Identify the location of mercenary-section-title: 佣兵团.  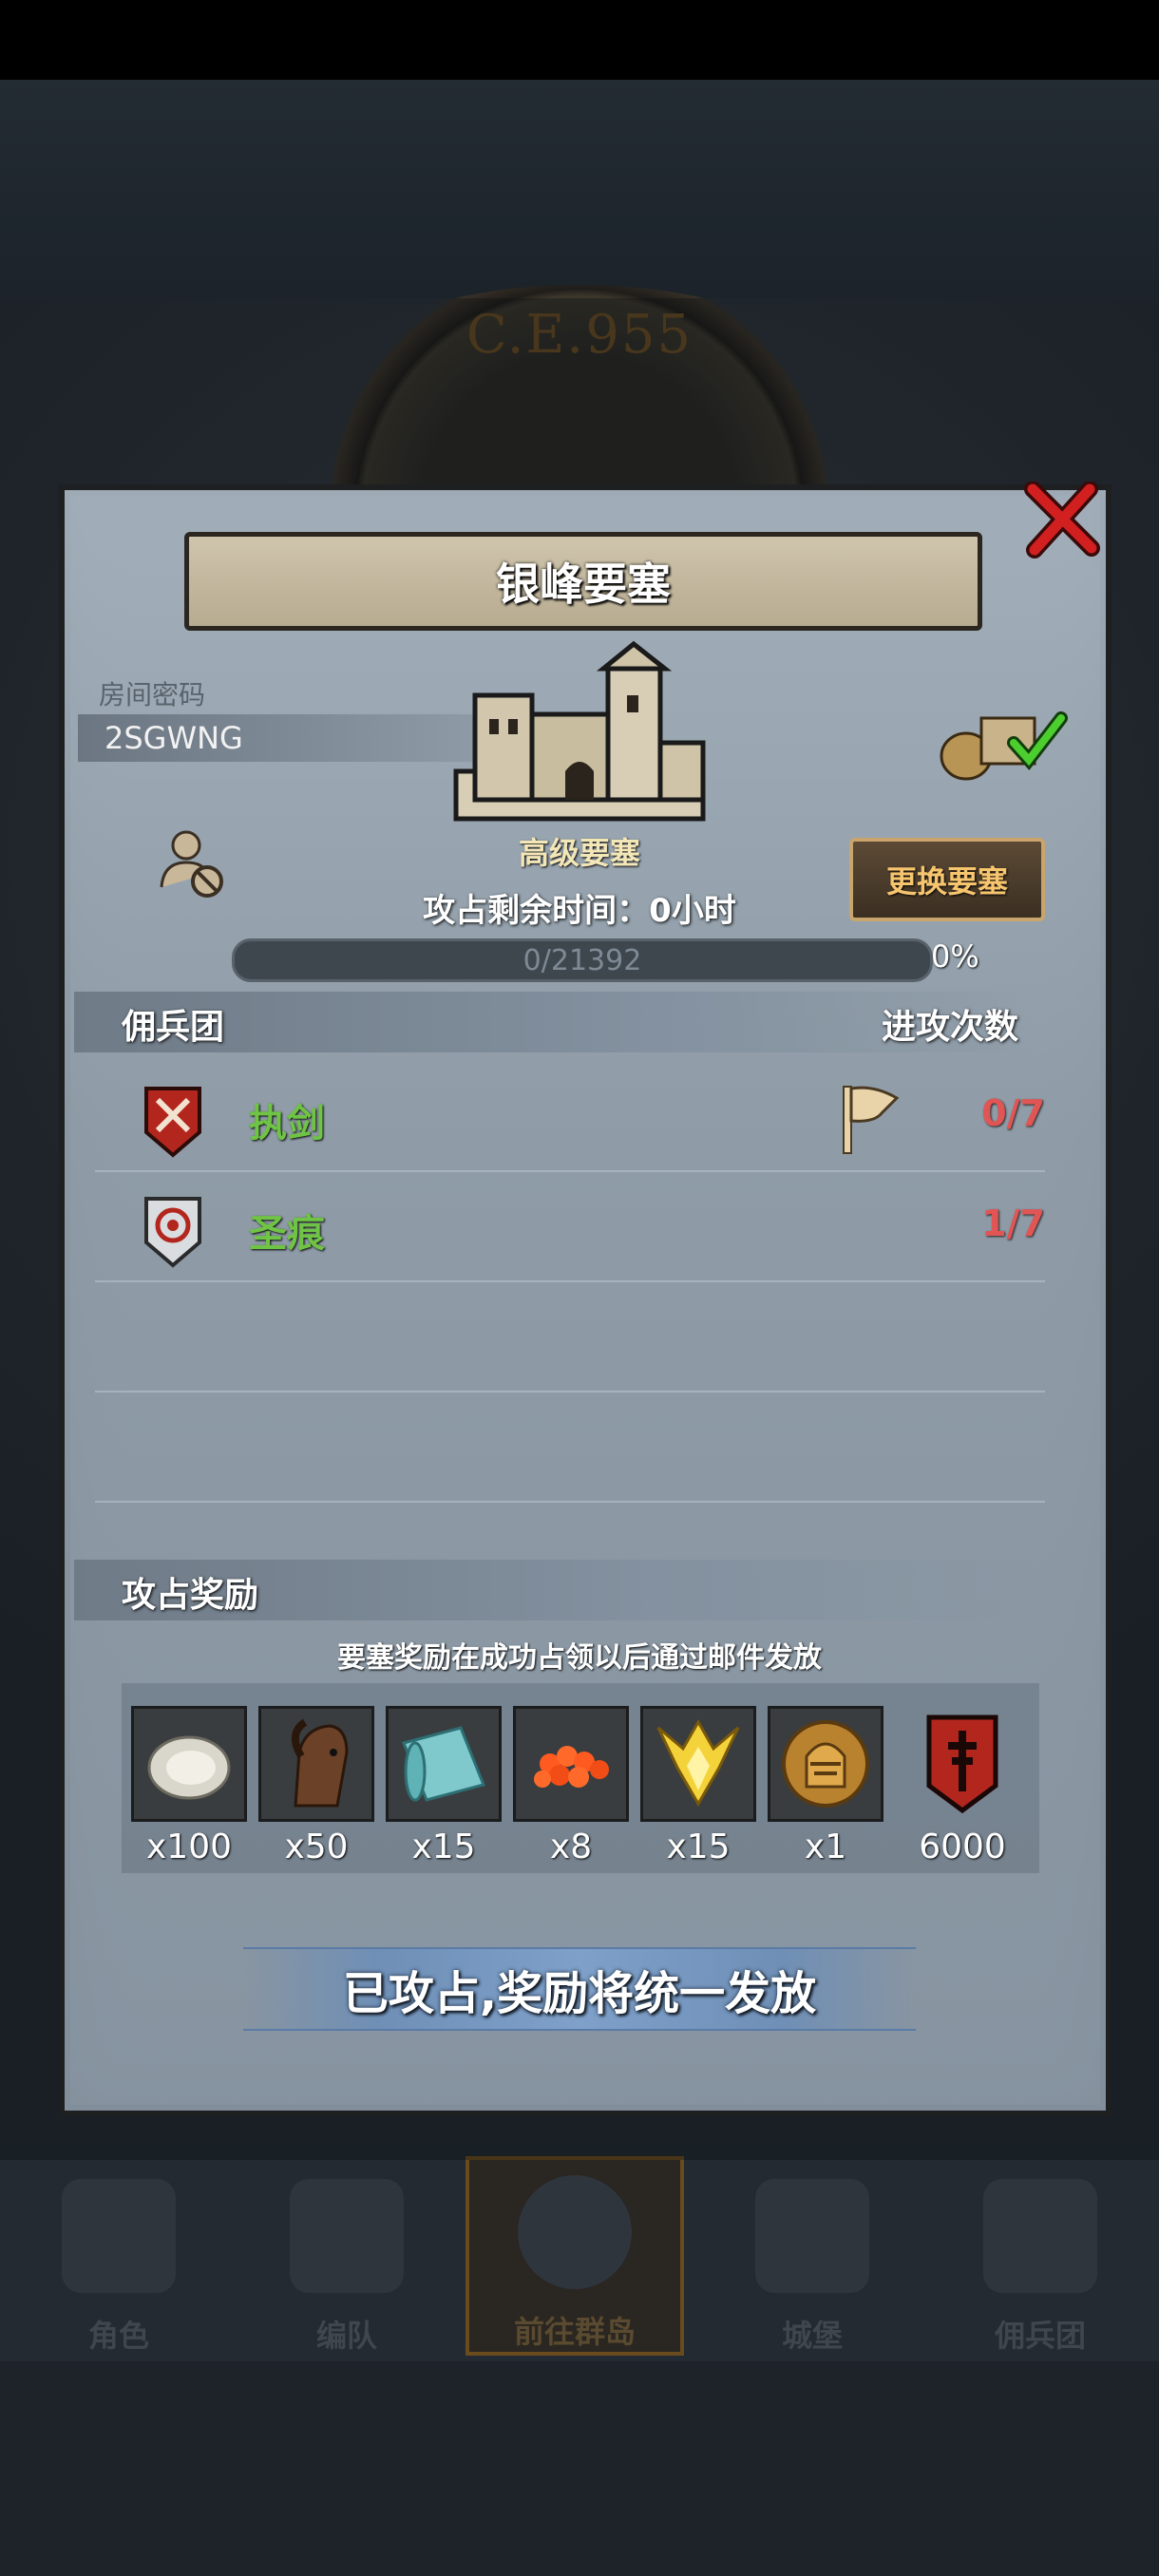
(173, 1027).